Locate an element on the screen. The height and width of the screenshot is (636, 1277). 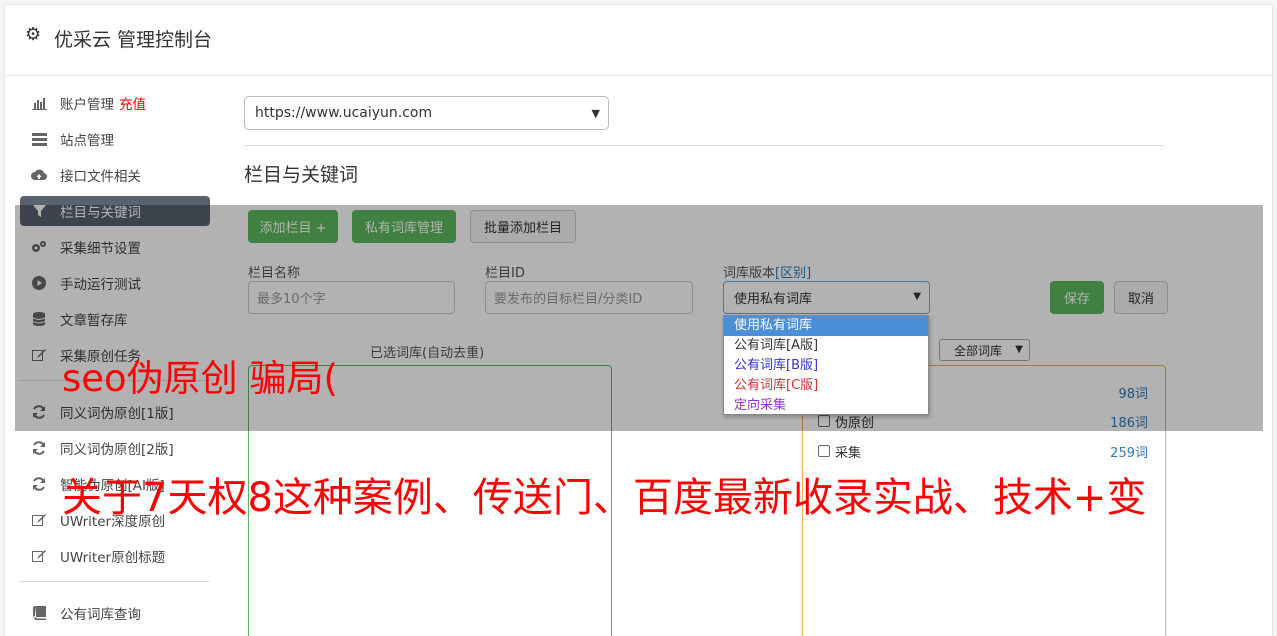
sidebar-item-uwriter-title: UWriter原创标题 is located at coordinates (115, 556).